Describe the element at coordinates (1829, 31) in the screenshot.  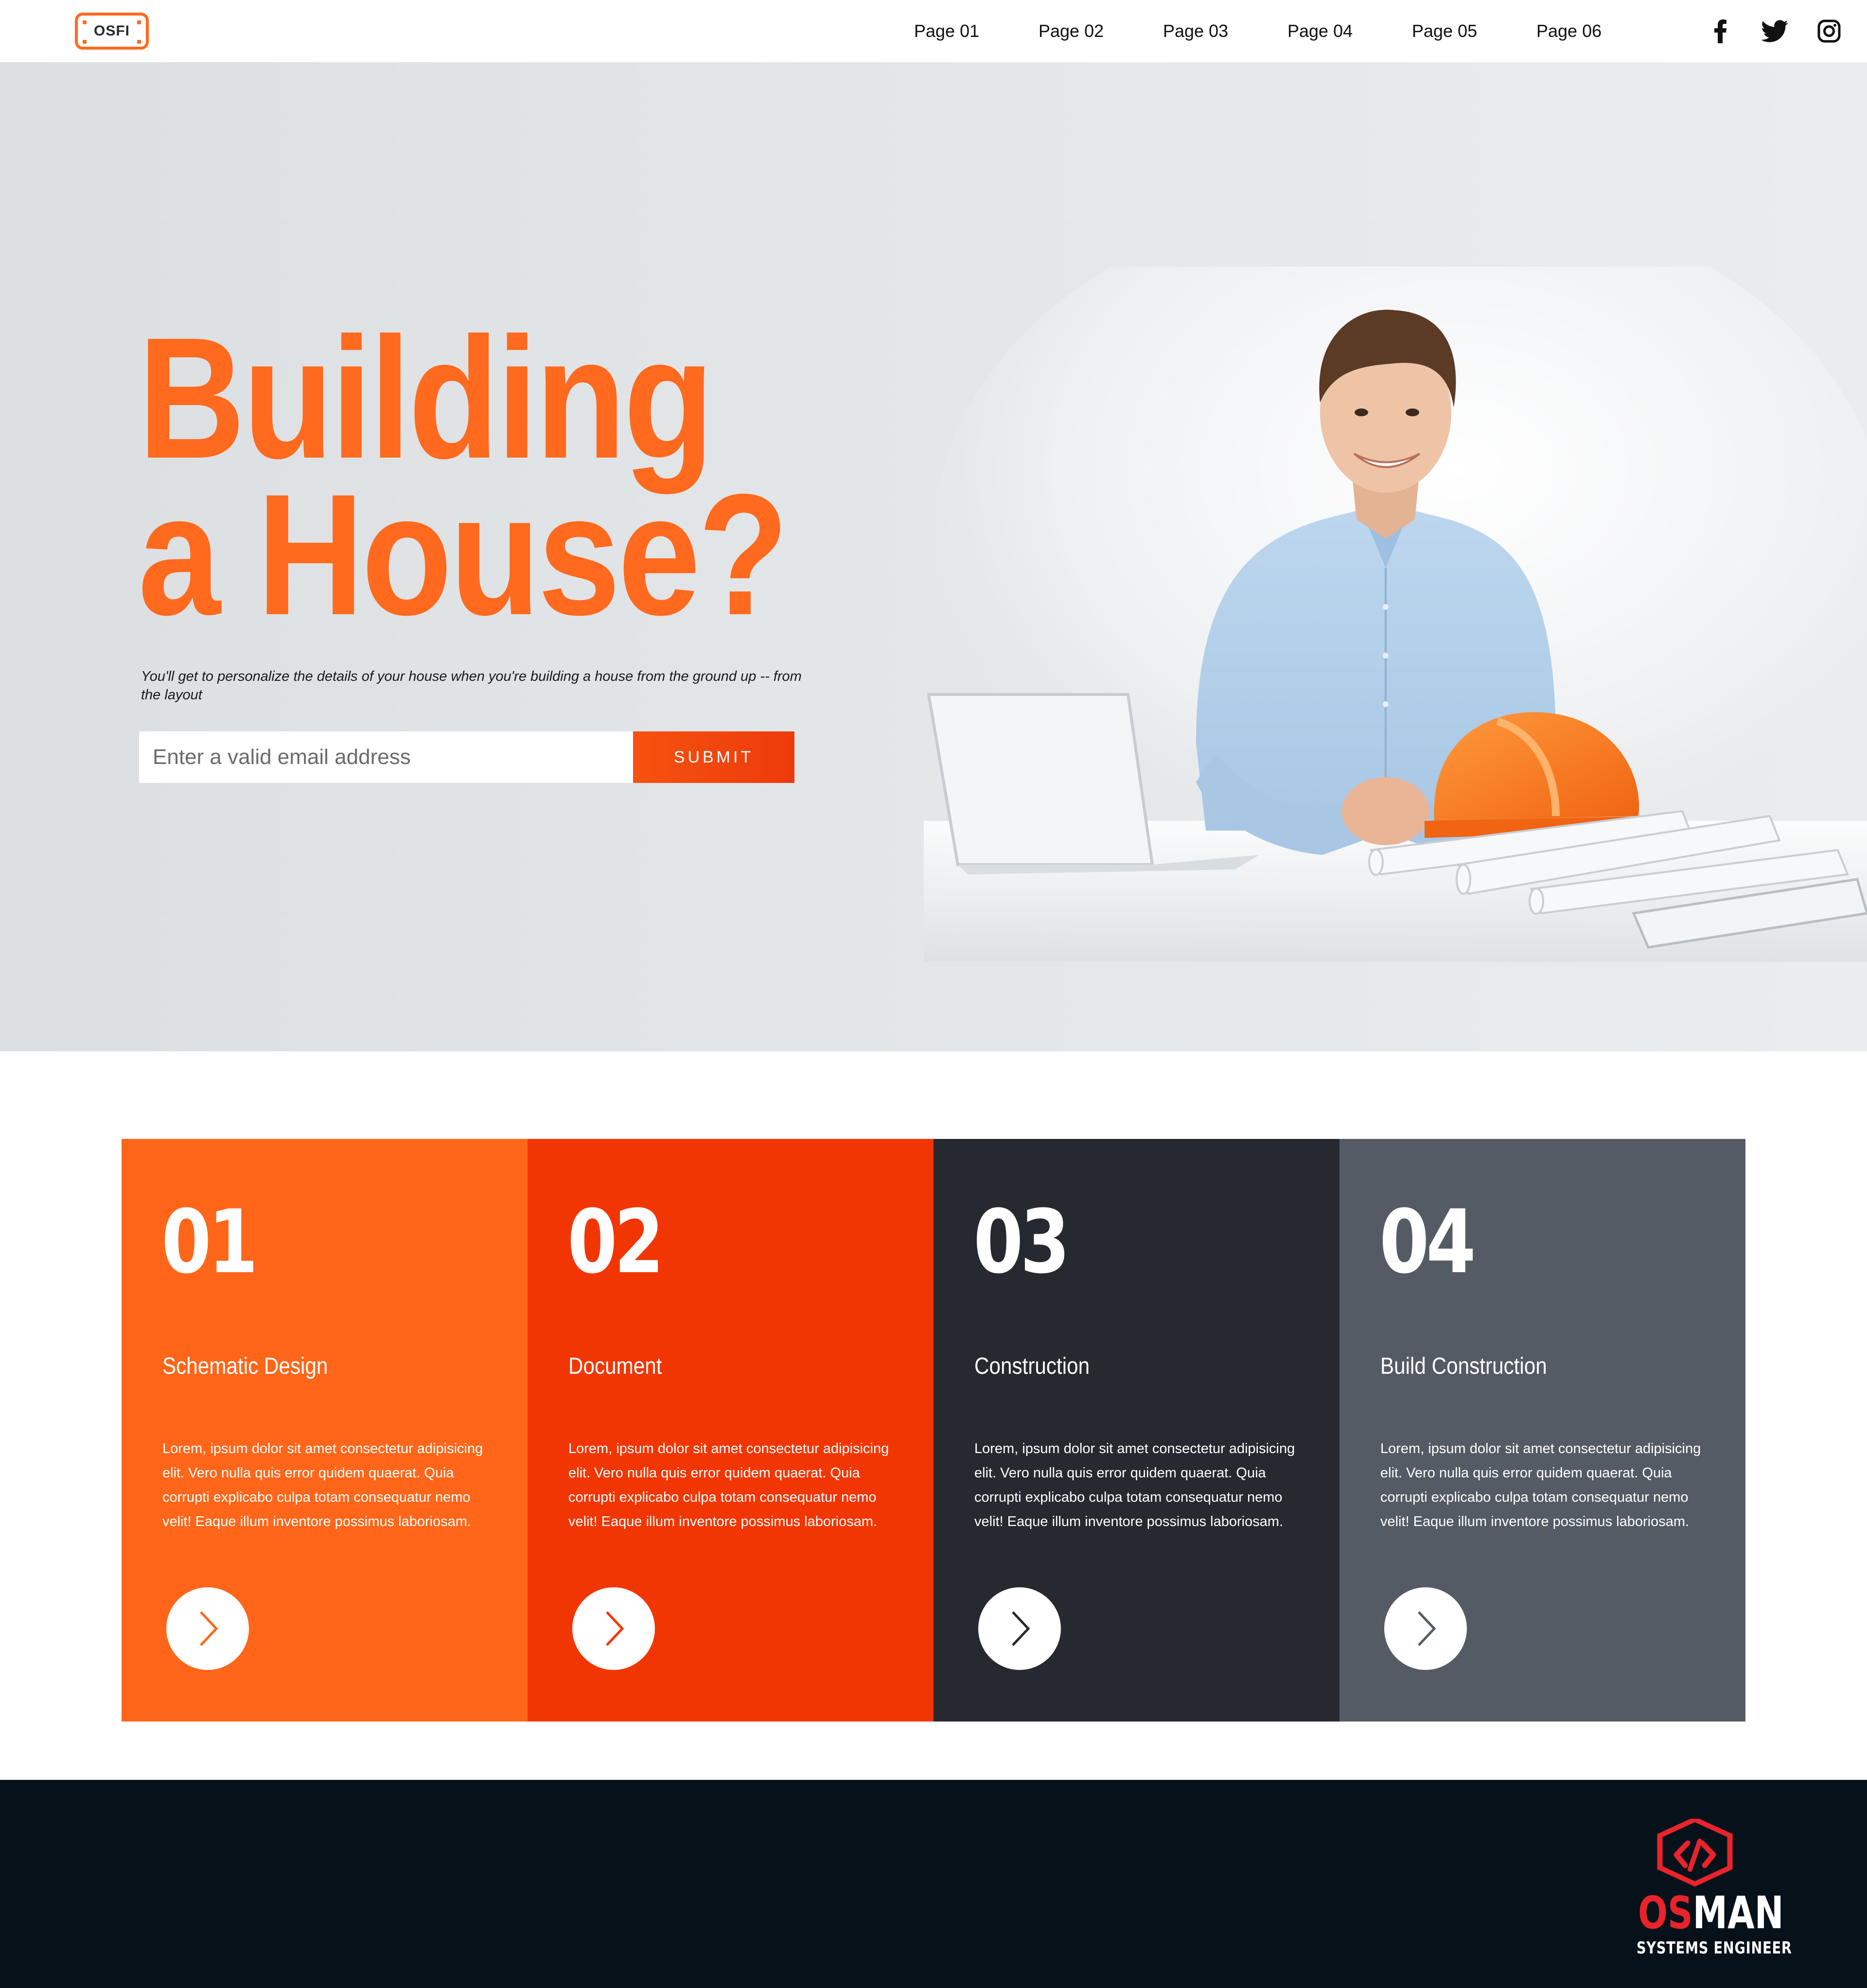
I see `instagram-icon` at that location.